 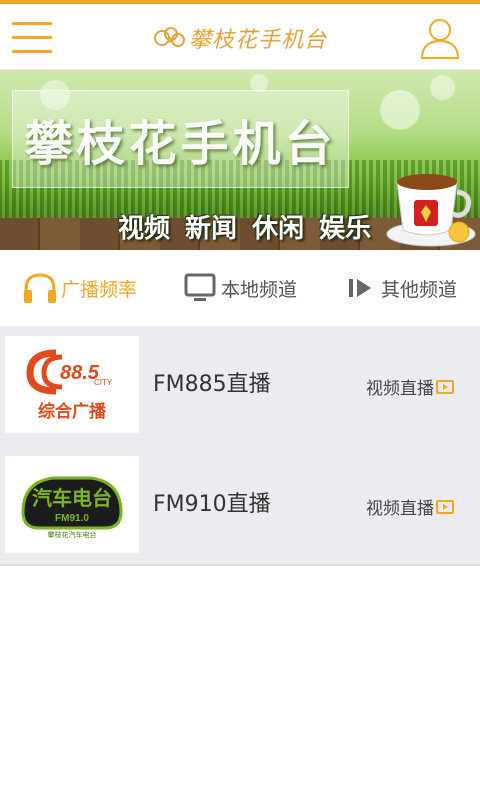 I want to click on monitor-icon, so click(x=200, y=288).